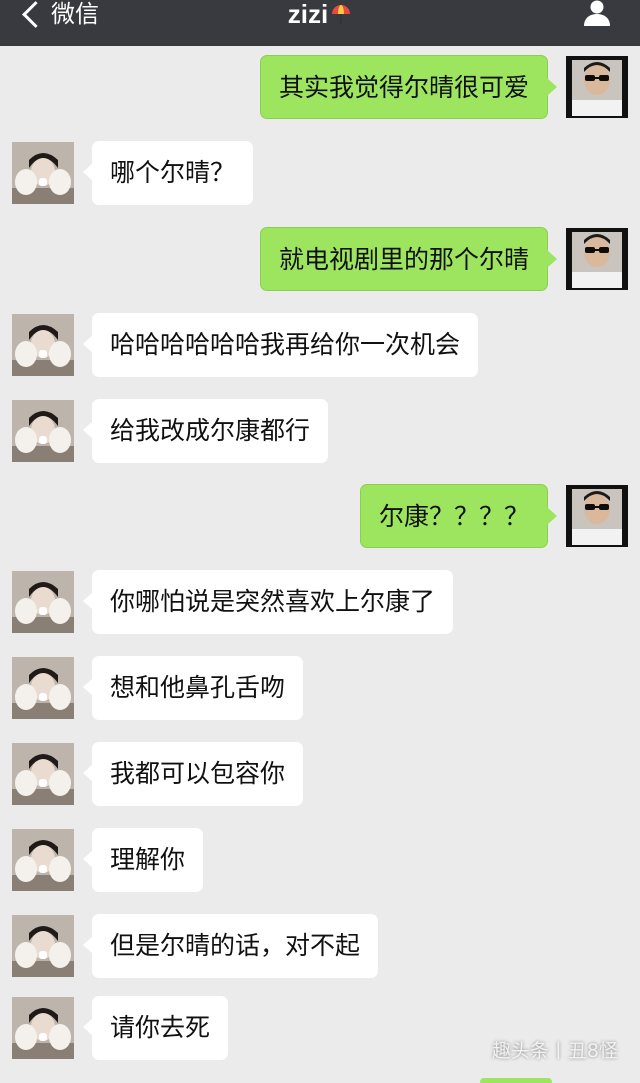  I want to click on umbrella-emoji-icon, so click(341, 15).